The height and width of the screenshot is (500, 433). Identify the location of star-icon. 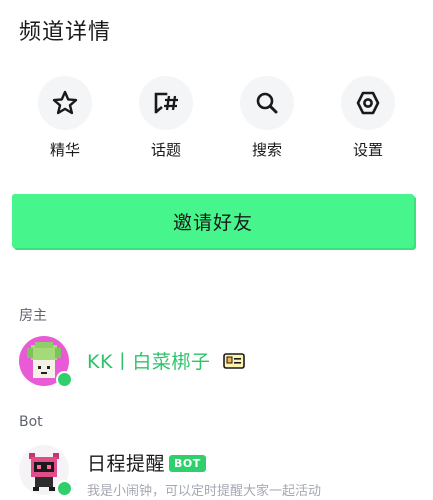
(65, 102).